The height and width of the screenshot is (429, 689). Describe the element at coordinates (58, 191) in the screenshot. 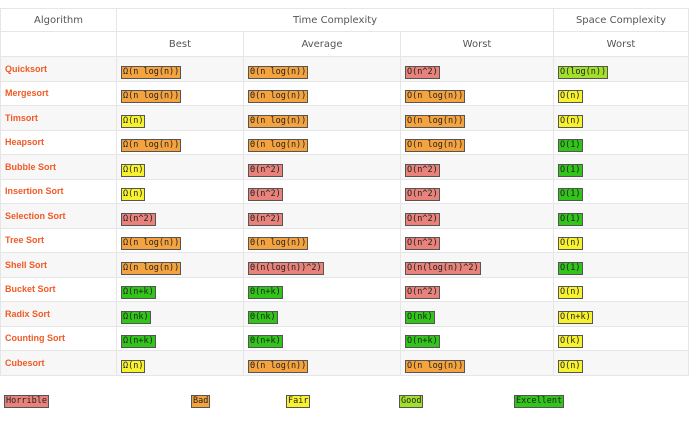

I see `algorithm-name: Insertion Sort` at that location.